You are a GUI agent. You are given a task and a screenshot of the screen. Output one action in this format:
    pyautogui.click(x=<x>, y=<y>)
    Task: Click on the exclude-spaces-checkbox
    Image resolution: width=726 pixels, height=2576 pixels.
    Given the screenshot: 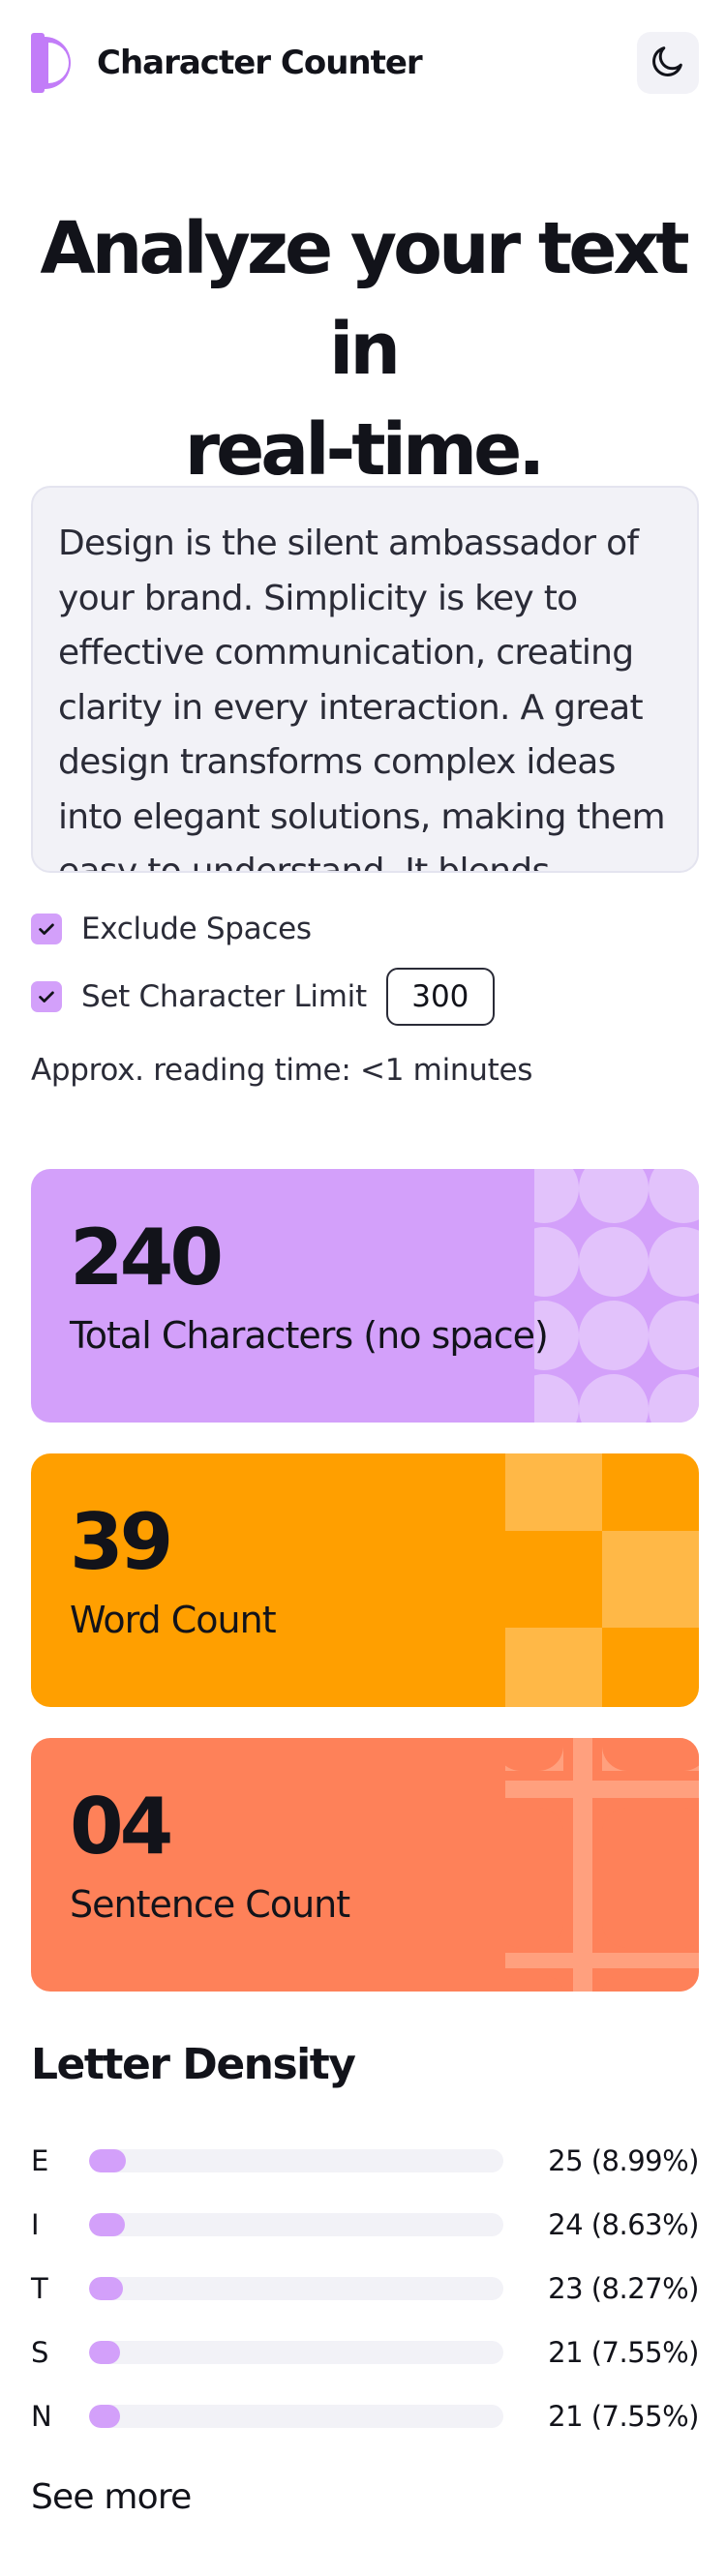 What is the action you would take?
    pyautogui.click(x=46, y=929)
    